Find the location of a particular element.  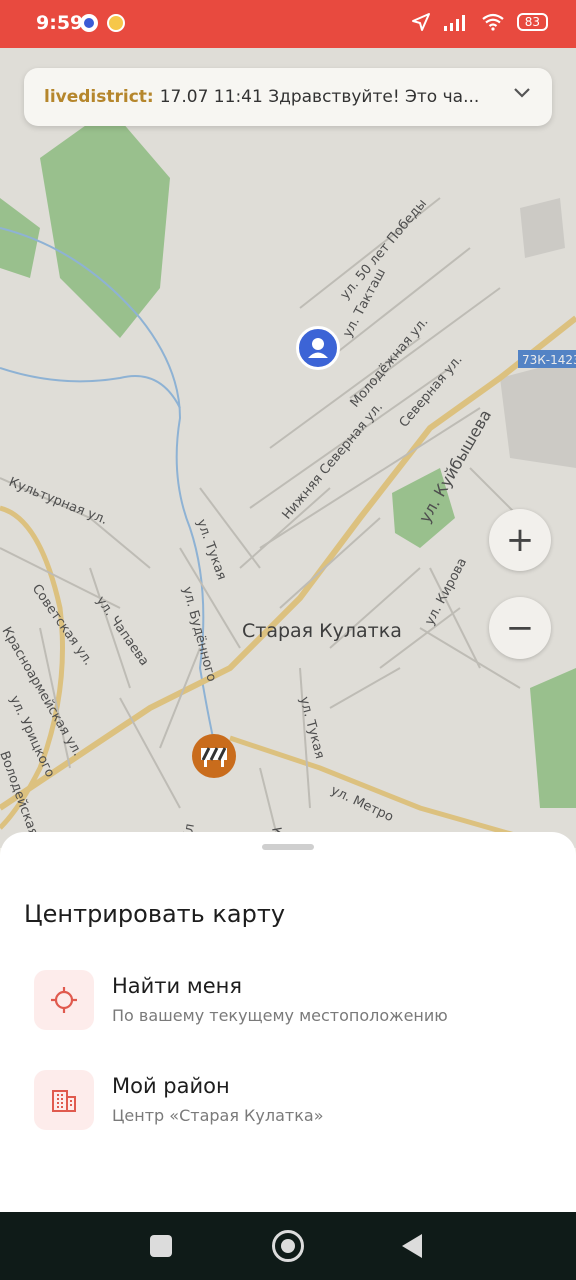

recents-button is located at coordinates (161, 1246).